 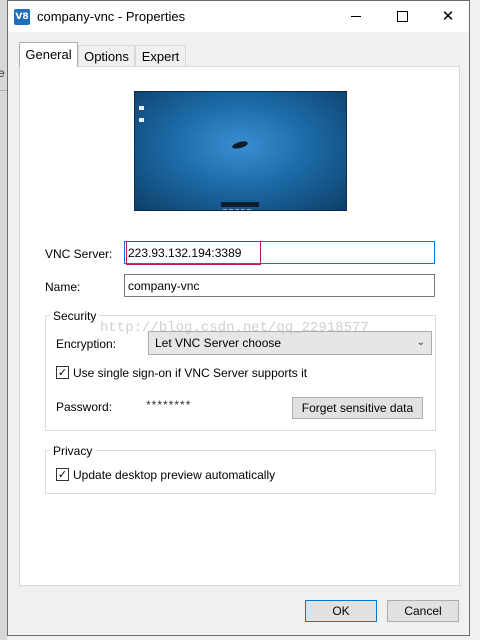 I want to click on update-preview-checkbox: ✓, so click(x=62, y=474).